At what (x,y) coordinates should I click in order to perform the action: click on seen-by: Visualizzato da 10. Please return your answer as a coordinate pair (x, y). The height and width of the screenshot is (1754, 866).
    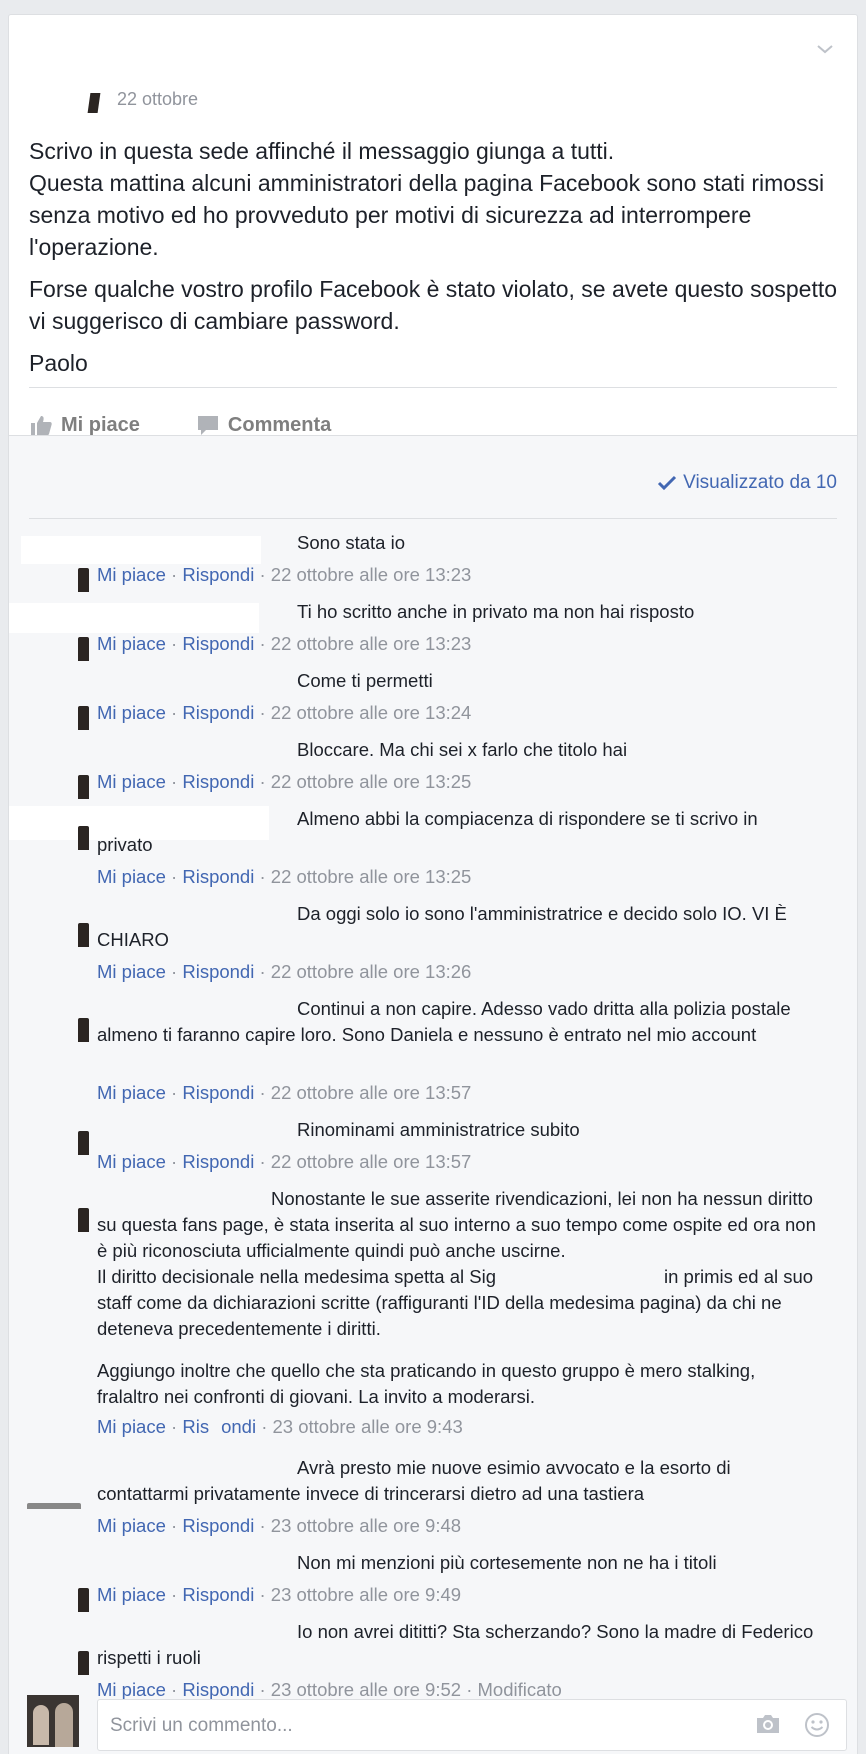
    Looking at the image, I should click on (747, 483).